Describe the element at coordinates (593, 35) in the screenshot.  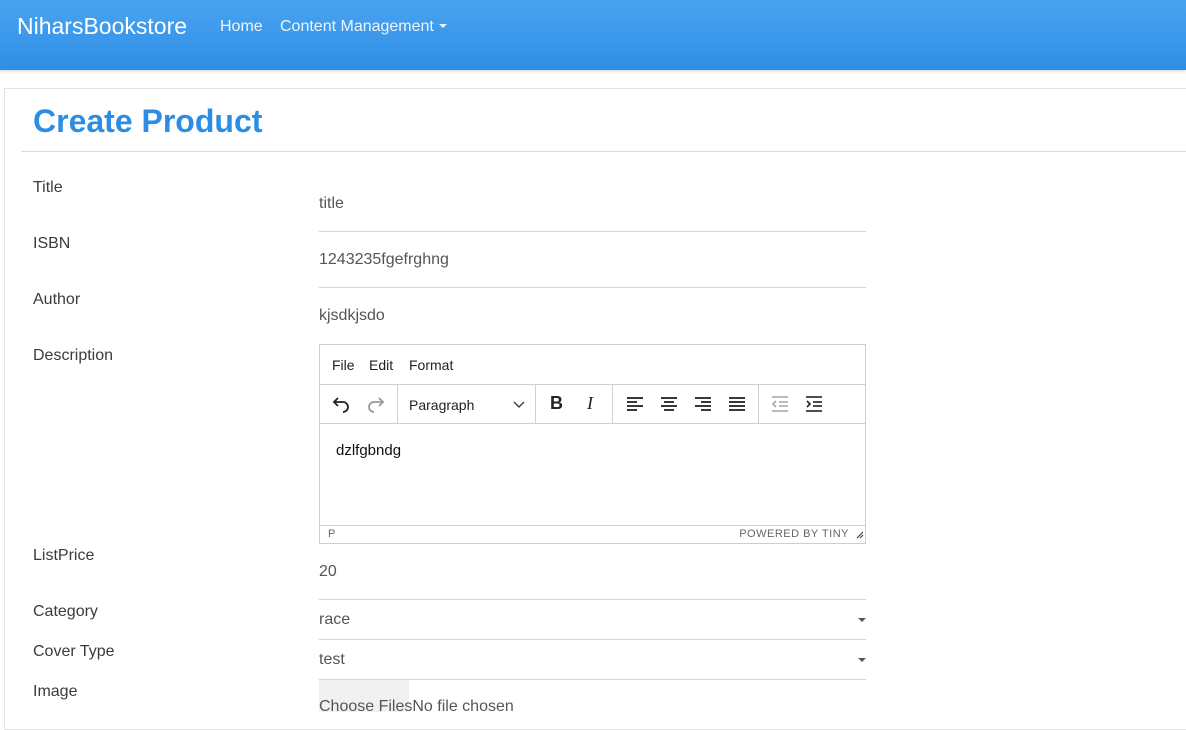
I see `navbar: NiharsBookstore Home Content Management` at that location.